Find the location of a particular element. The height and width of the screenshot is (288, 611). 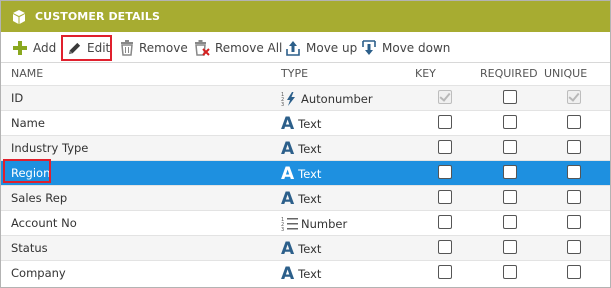

table-row: Company A Text is located at coordinates (305, 272).